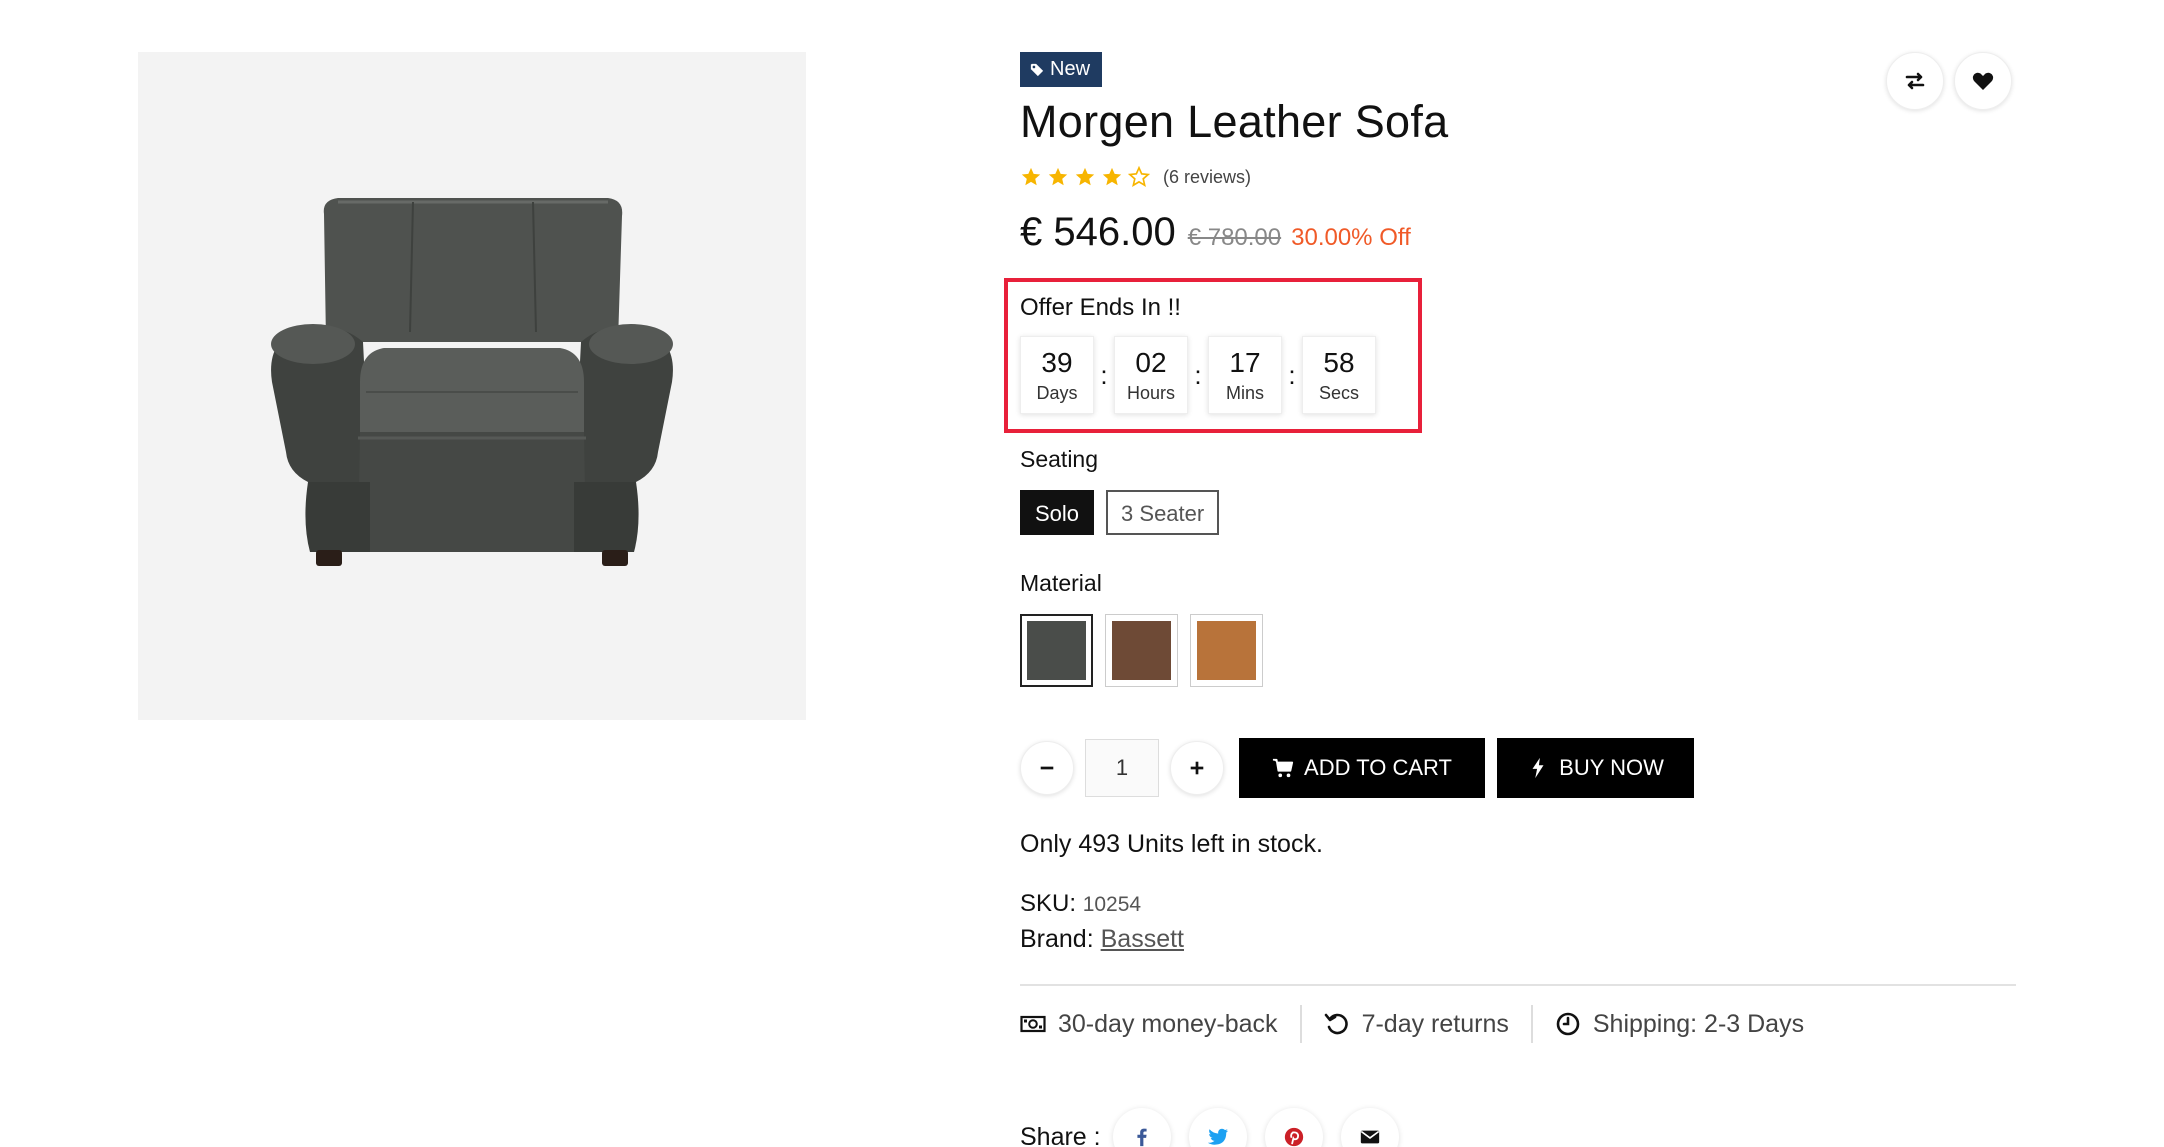 The image size is (2164, 1147). I want to click on timer-hours: 02 Hours, so click(1151, 375).